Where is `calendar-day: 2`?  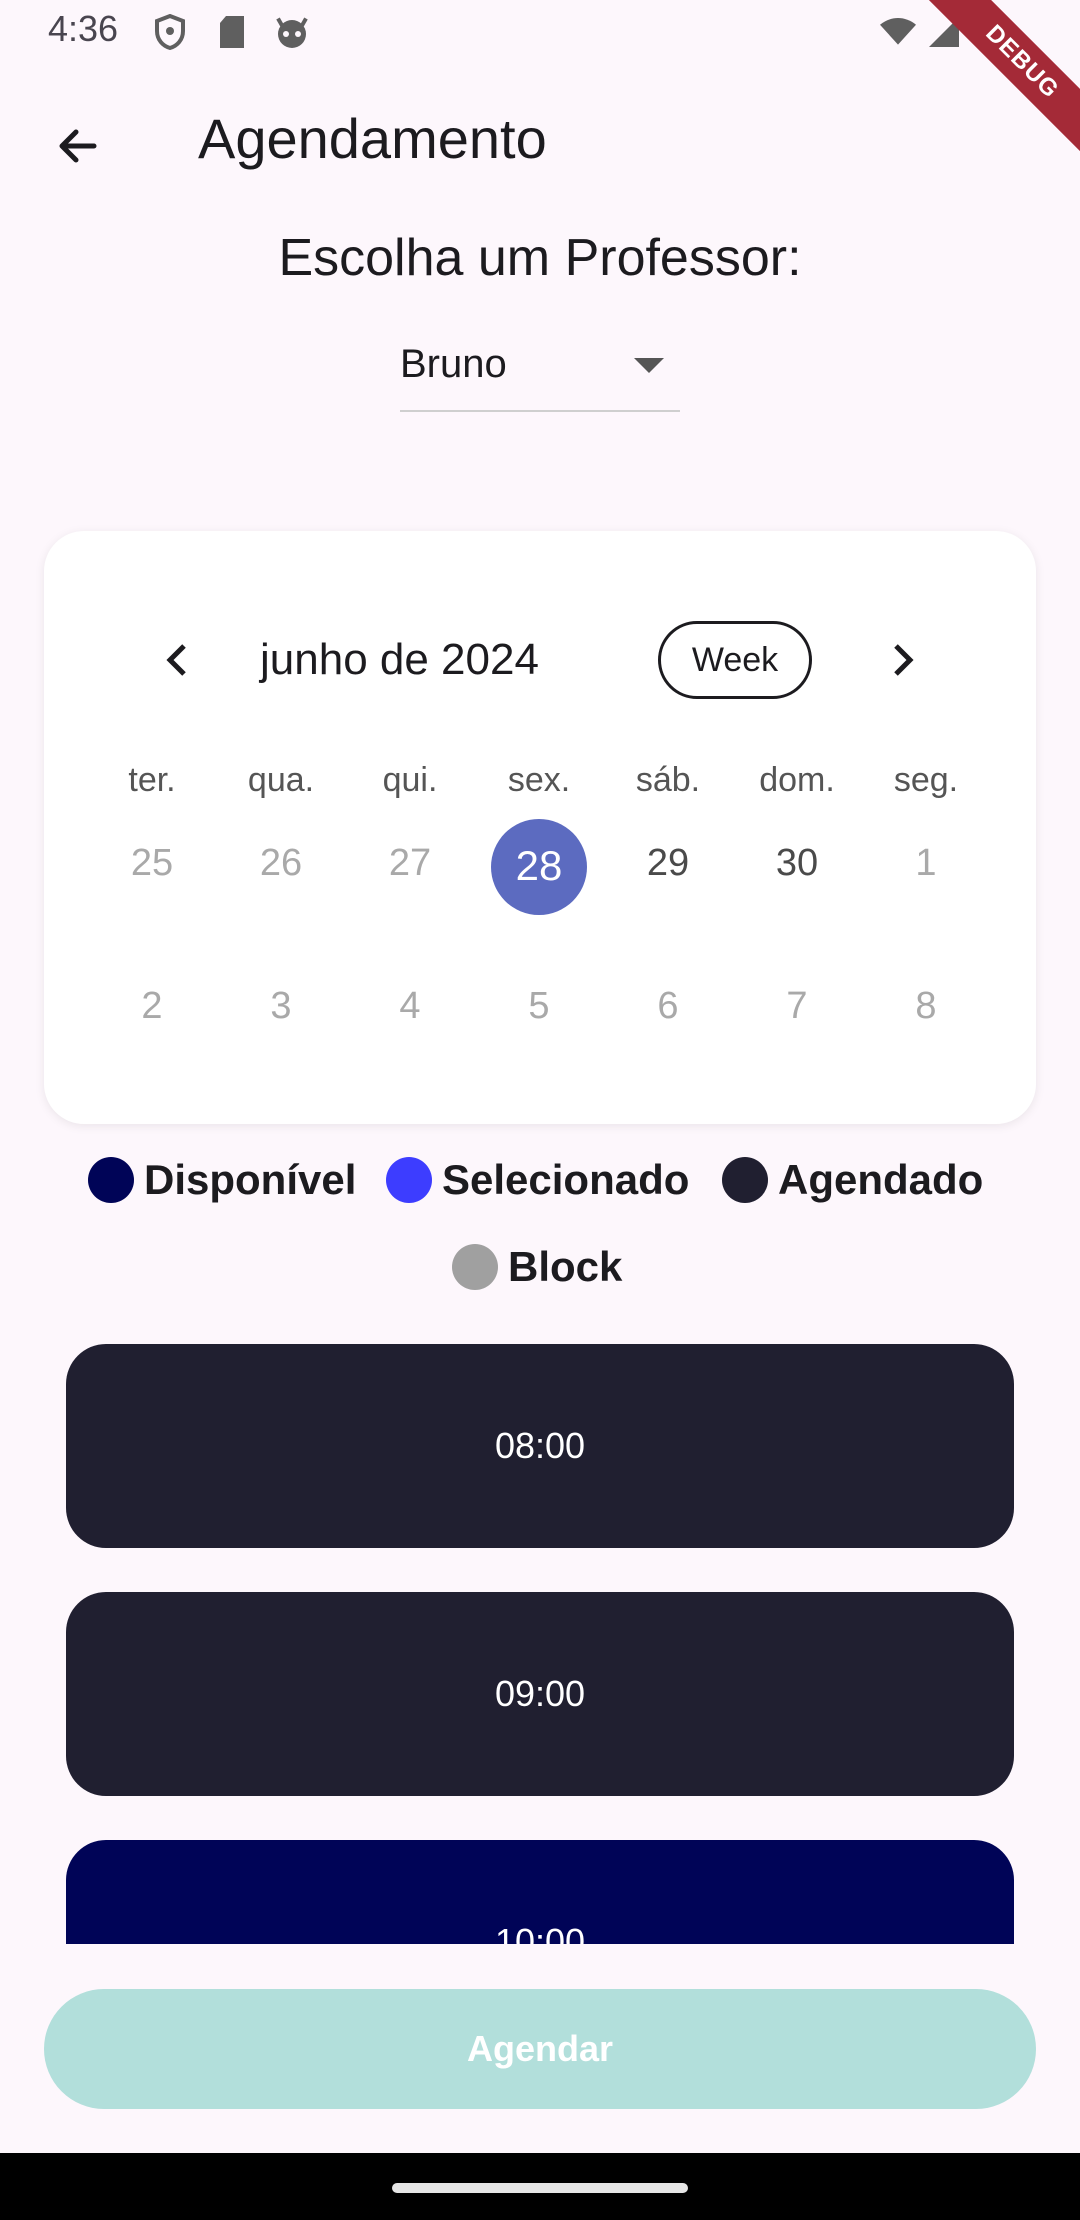
calendar-day: 2 is located at coordinates (152, 1006).